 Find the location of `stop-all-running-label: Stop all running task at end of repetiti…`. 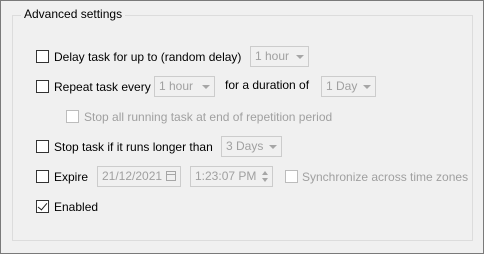

stop-all-running-label: Stop all running task at end of repetiti… is located at coordinates (208, 117).